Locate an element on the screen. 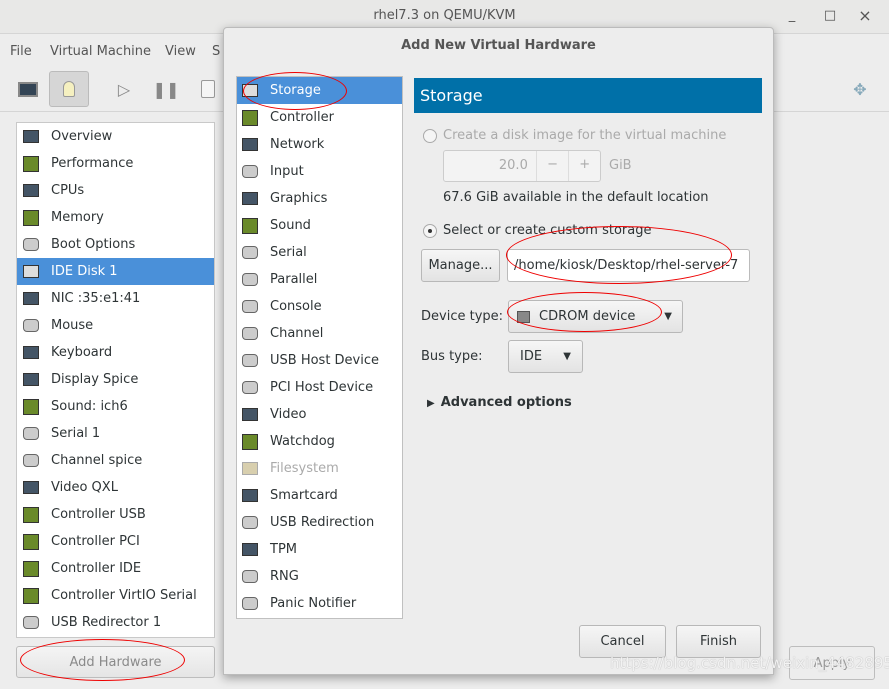 This screenshot has height=689, width=889. hw-type-network: Network is located at coordinates (319, 144).